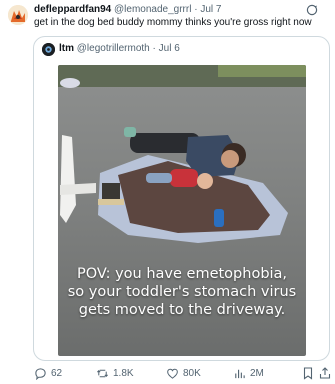 The height and width of the screenshot is (384, 335). What do you see at coordinates (325, 373) in the screenshot?
I see `share-icon` at bounding box center [325, 373].